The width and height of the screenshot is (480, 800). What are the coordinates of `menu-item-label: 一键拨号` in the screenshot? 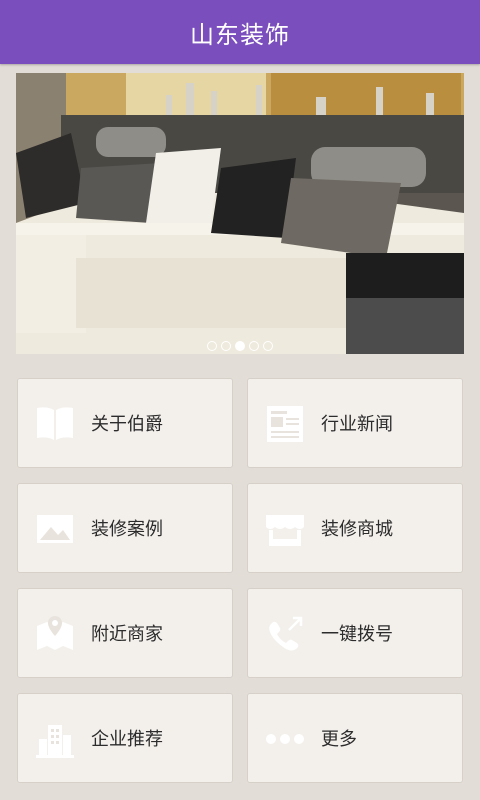 It's located at (357, 634).